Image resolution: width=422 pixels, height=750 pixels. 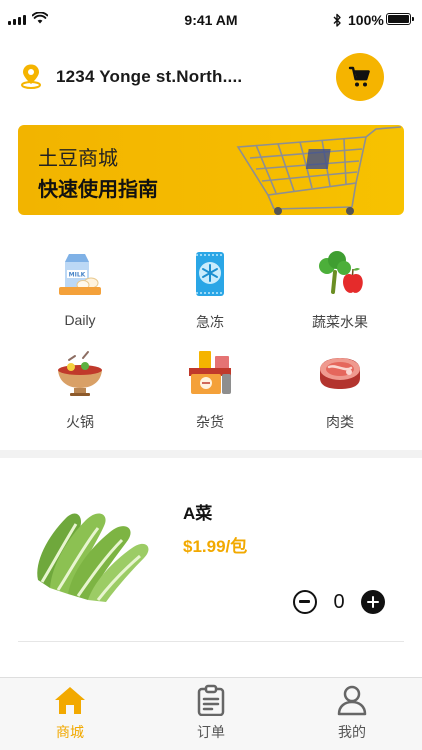 I want to click on cart-button, so click(x=360, y=77).